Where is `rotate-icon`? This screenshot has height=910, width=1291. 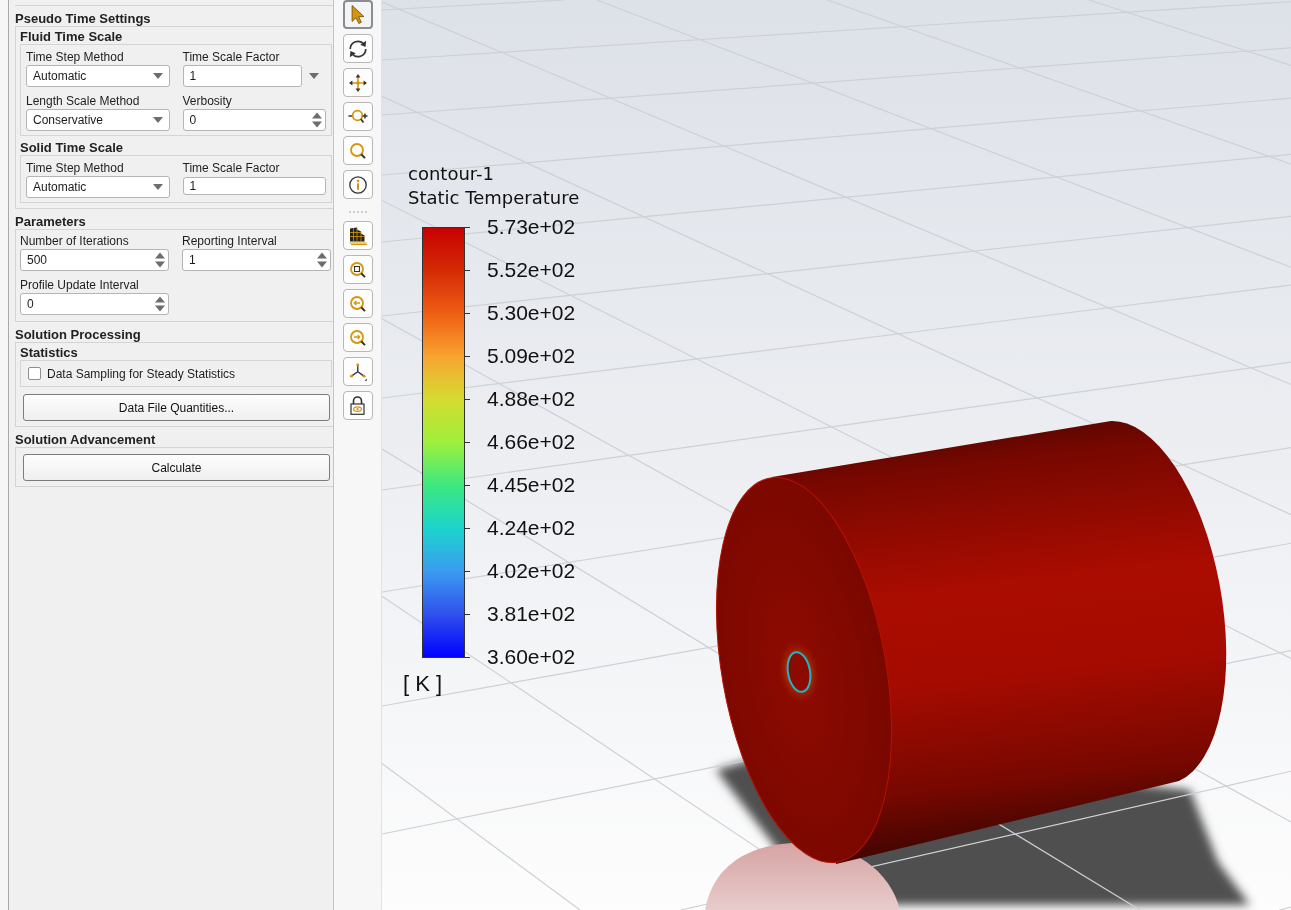
rotate-icon is located at coordinates (357, 48).